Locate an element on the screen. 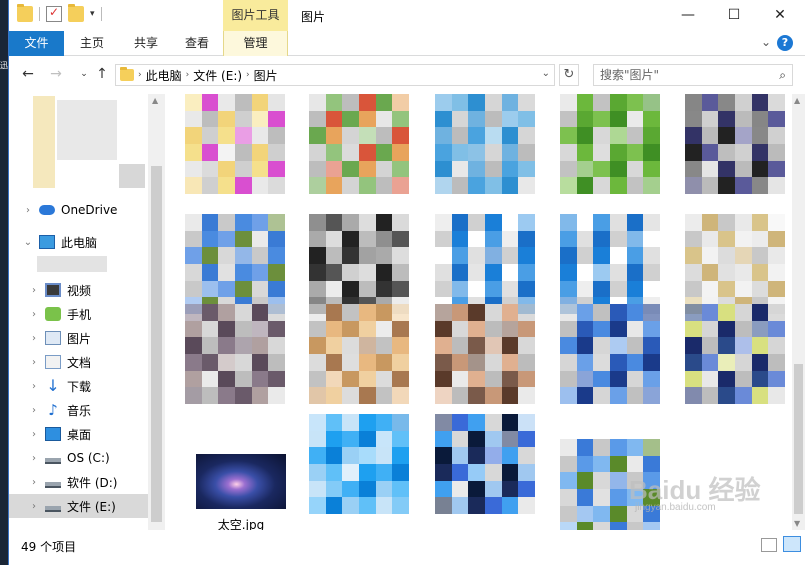 The height and width of the screenshot is (565, 812). search-input: 搜索"图片" ⌕ is located at coordinates (693, 75).